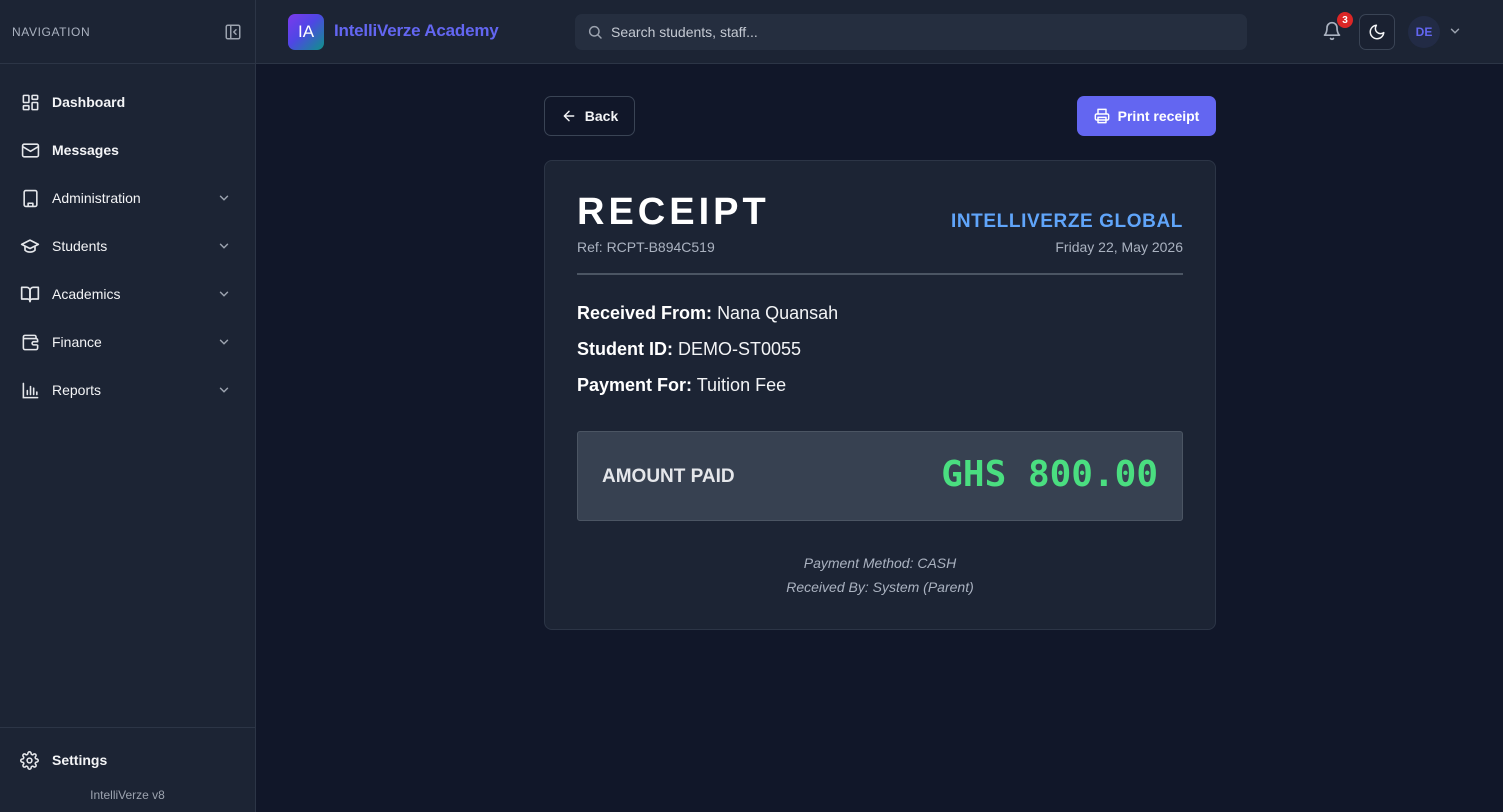 The width and height of the screenshot is (1503, 812). What do you see at coordinates (601, 116) in the screenshot?
I see `back-button-label: Back` at bounding box center [601, 116].